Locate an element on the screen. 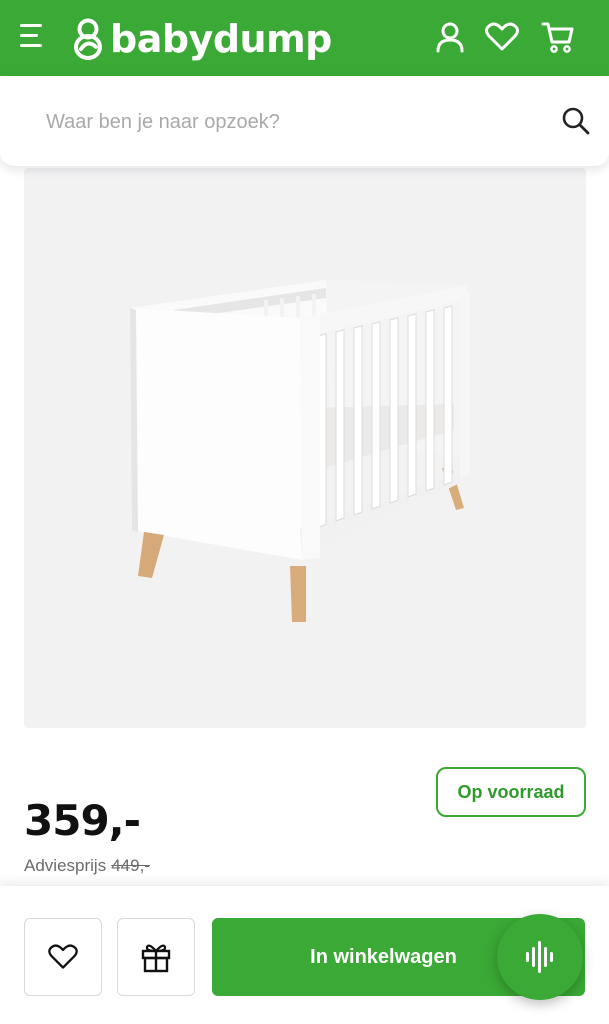 The height and width of the screenshot is (1024, 609). gift-button is located at coordinates (156, 957).